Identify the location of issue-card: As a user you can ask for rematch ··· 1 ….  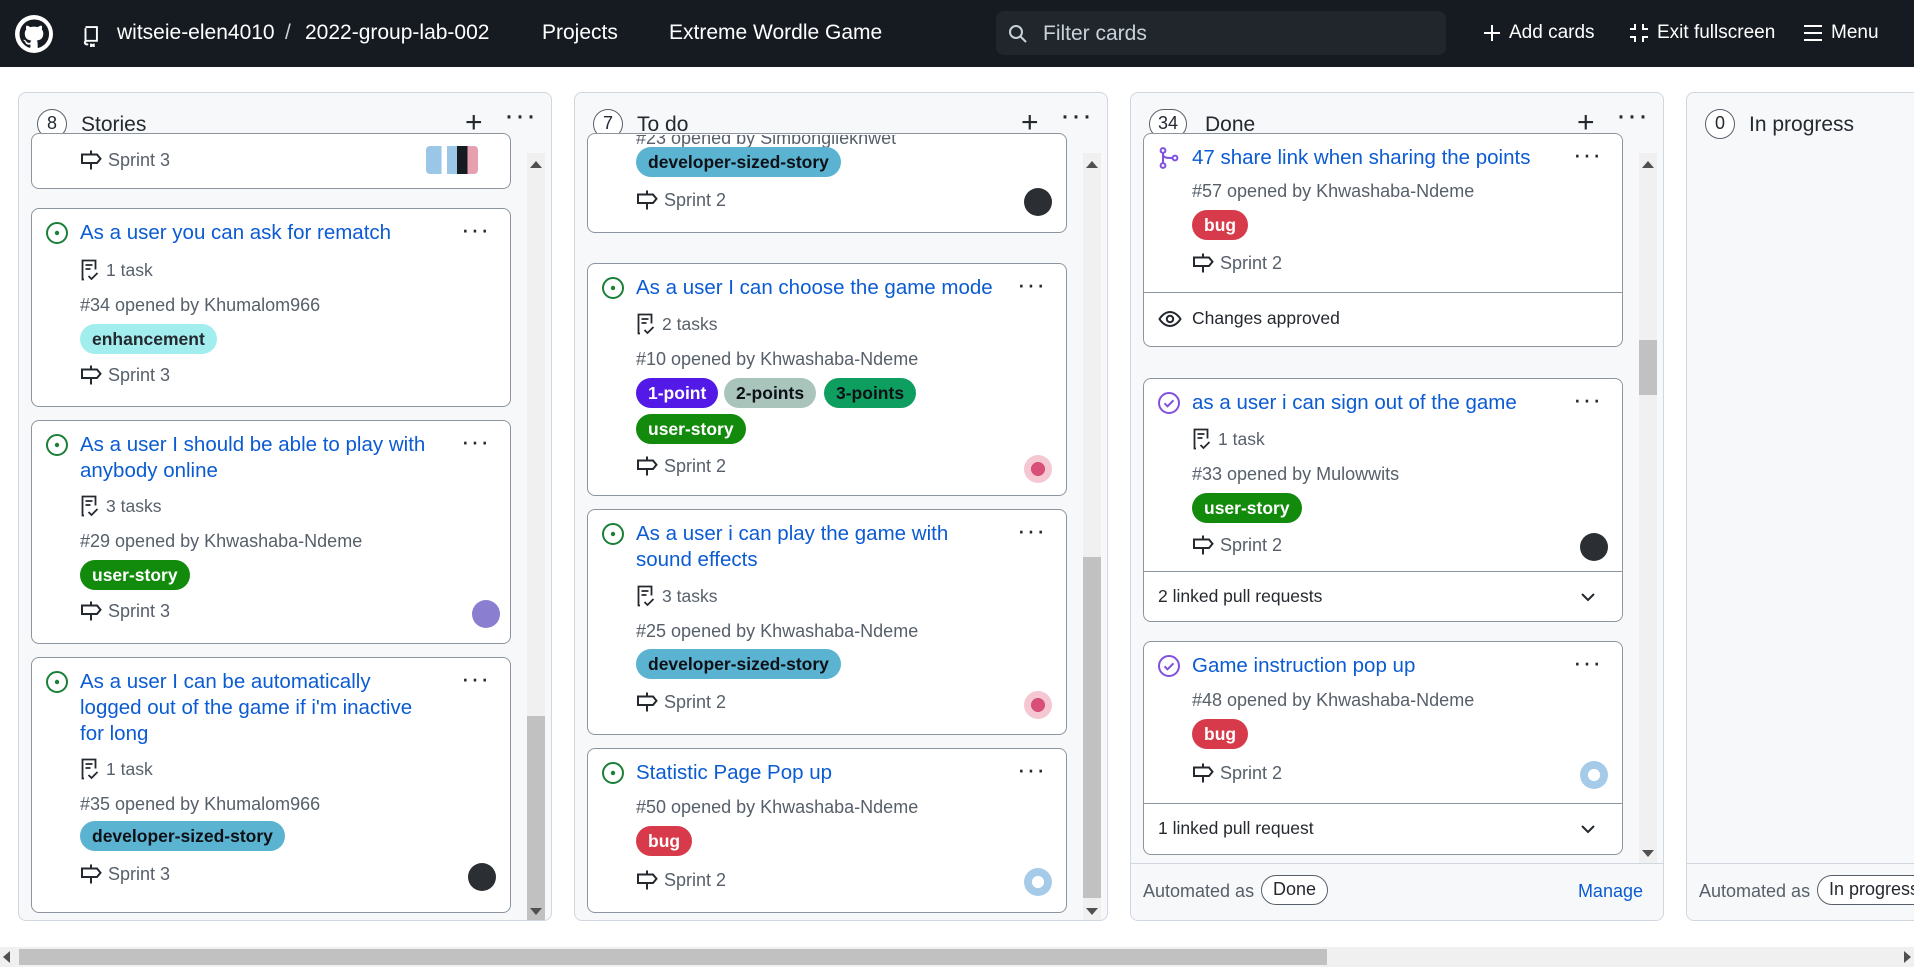
(271, 307).